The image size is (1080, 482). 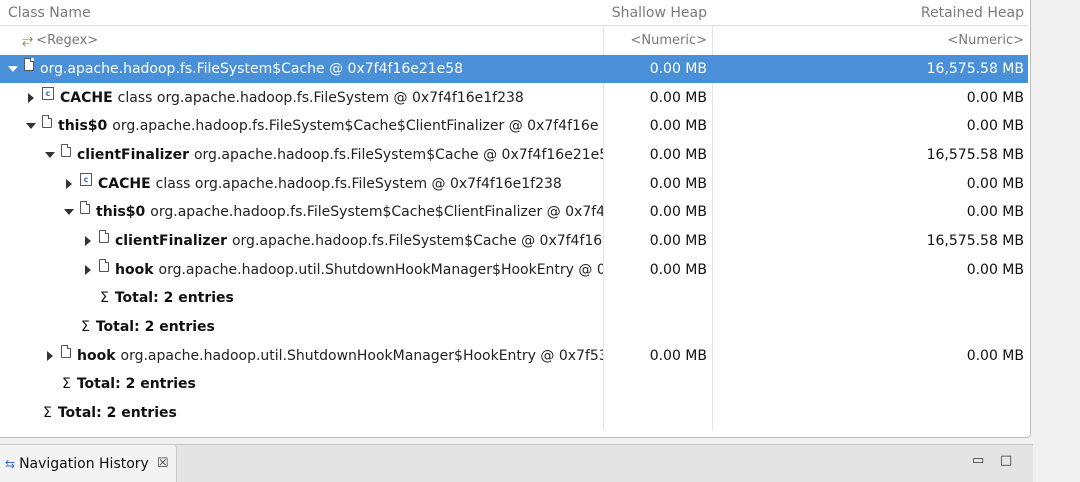 What do you see at coordinates (516, 463) in the screenshot?
I see `bottom-panel-tabbar: ⇆ Navigation History ☒ ▭ □` at bounding box center [516, 463].